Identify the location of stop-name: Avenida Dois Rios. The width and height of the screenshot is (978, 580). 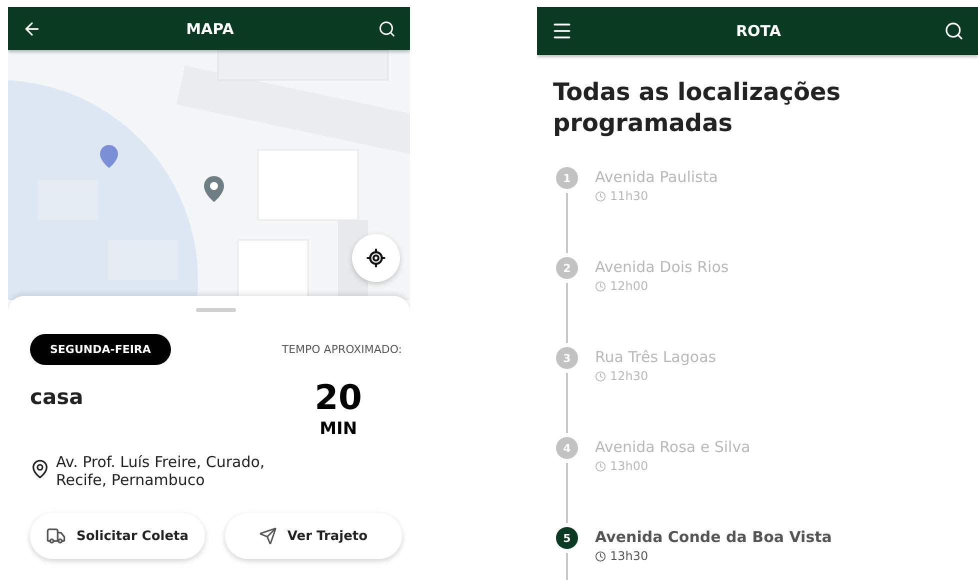
(662, 267).